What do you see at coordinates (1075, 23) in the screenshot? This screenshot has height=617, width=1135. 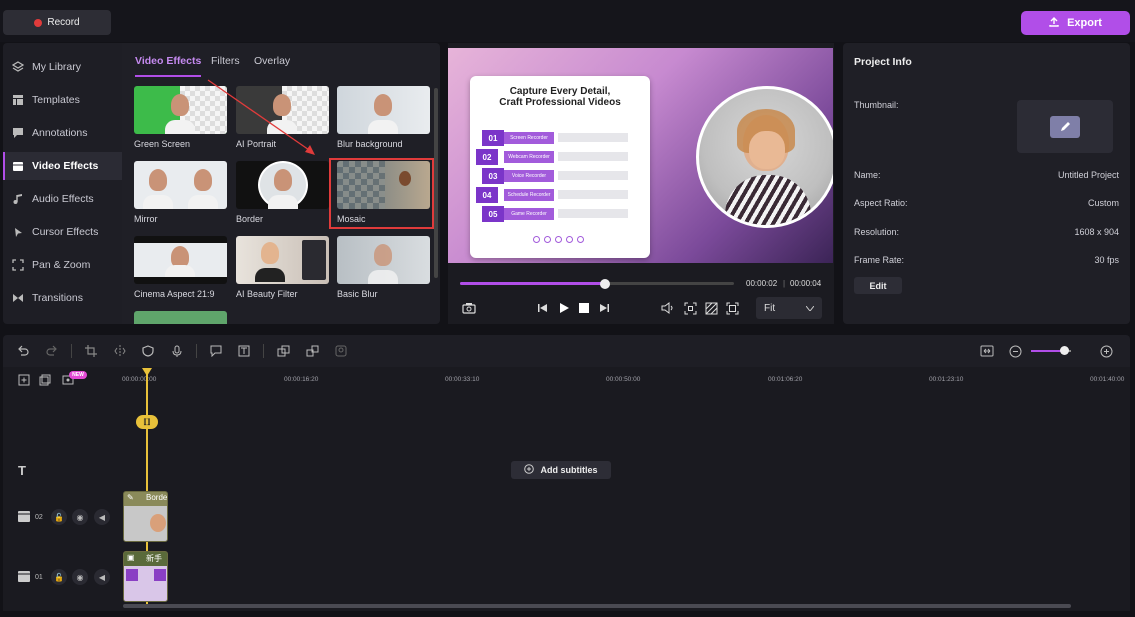 I see `export-button: Export` at bounding box center [1075, 23].